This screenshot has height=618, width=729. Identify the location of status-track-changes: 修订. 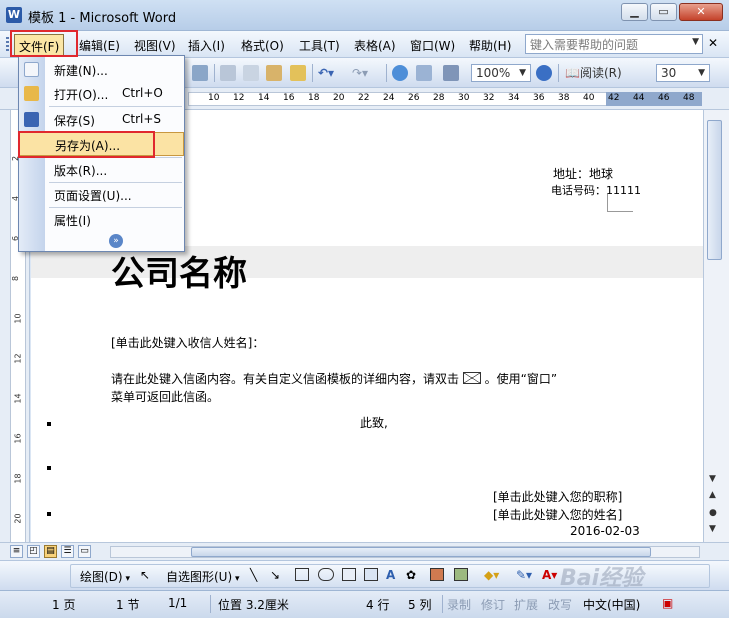
(493, 604).